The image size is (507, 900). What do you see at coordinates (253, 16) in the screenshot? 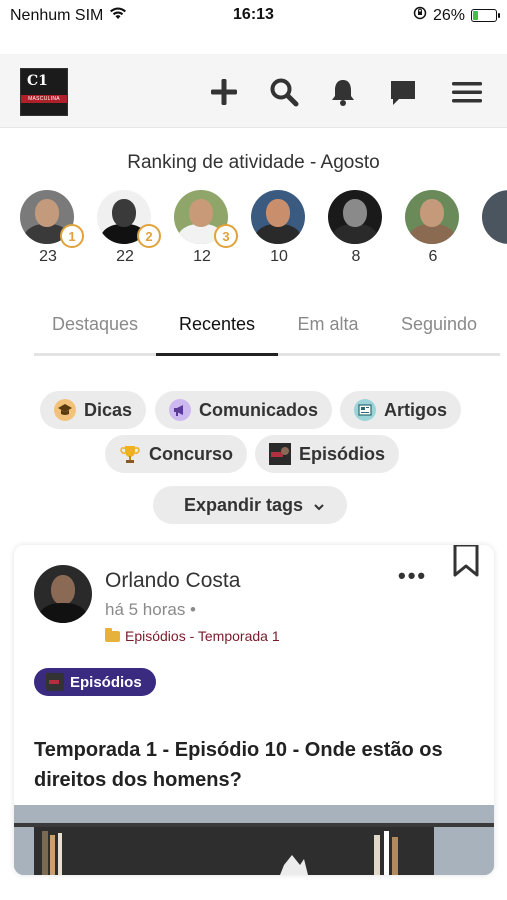
I see `status-bar: Nenhum SIM 16:13 26%` at bounding box center [253, 16].